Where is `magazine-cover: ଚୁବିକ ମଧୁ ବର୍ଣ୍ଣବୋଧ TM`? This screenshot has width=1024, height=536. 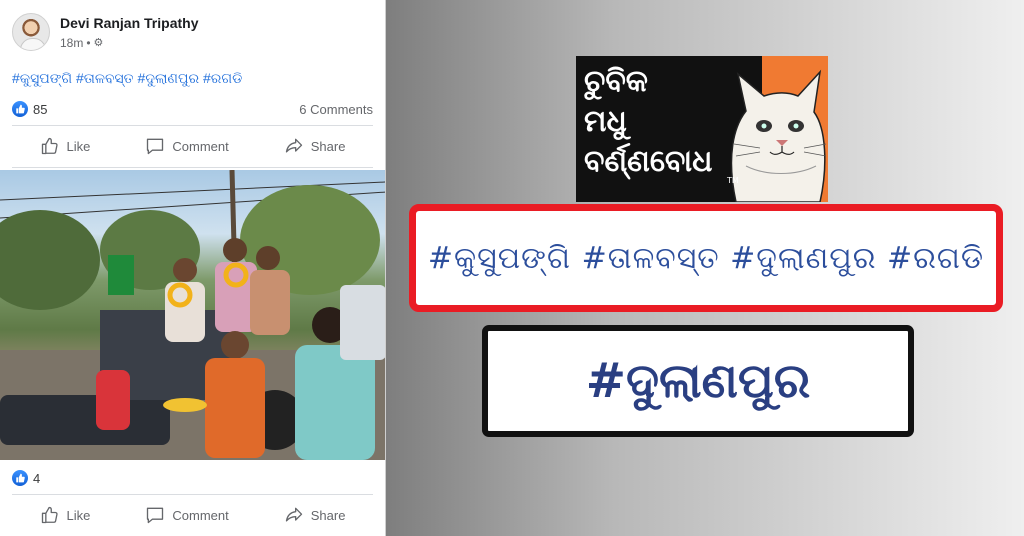 magazine-cover: ଚୁବିକ ମଧୁ ବର୍ଣ୍ଣବୋଧ TM is located at coordinates (702, 129).